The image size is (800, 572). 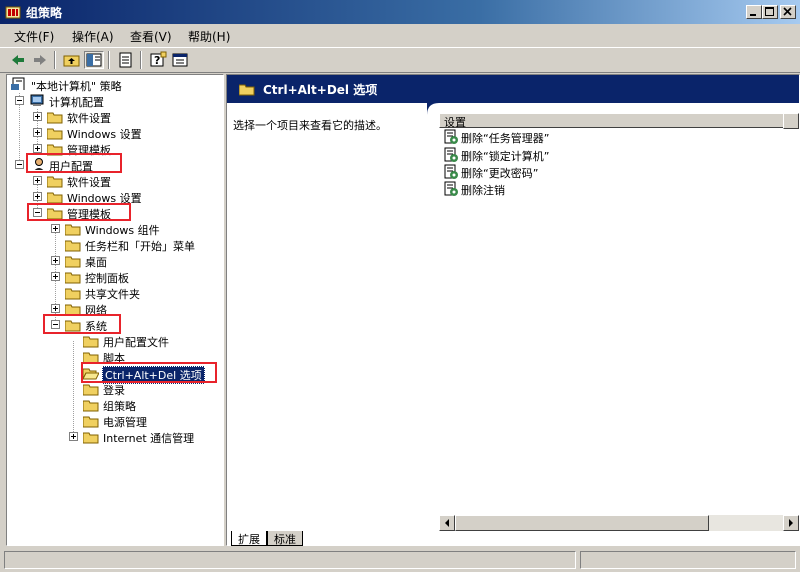 I want to click on tab-standard: 标准, so click(x=285, y=538).